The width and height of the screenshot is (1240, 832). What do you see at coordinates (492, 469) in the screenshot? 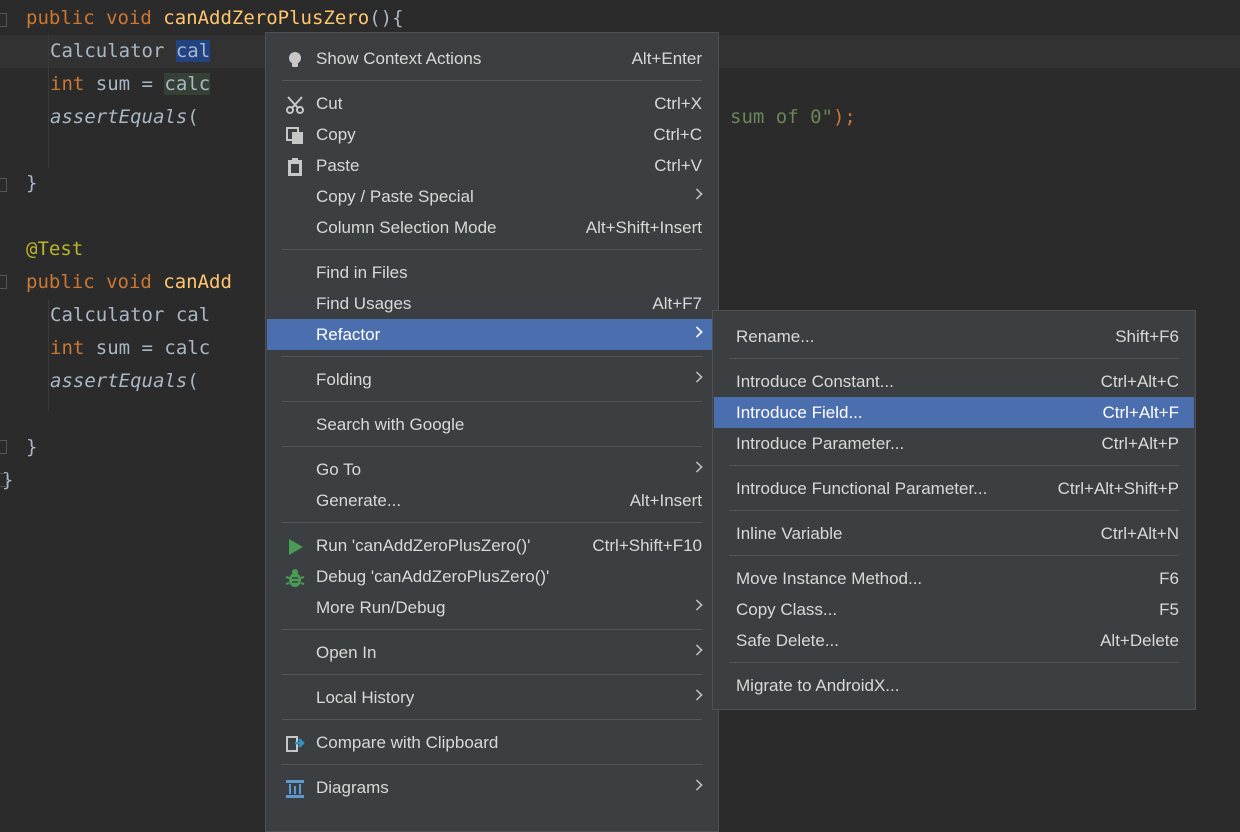
I see `menu-item-go-to: Go To` at bounding box center [492, 469].